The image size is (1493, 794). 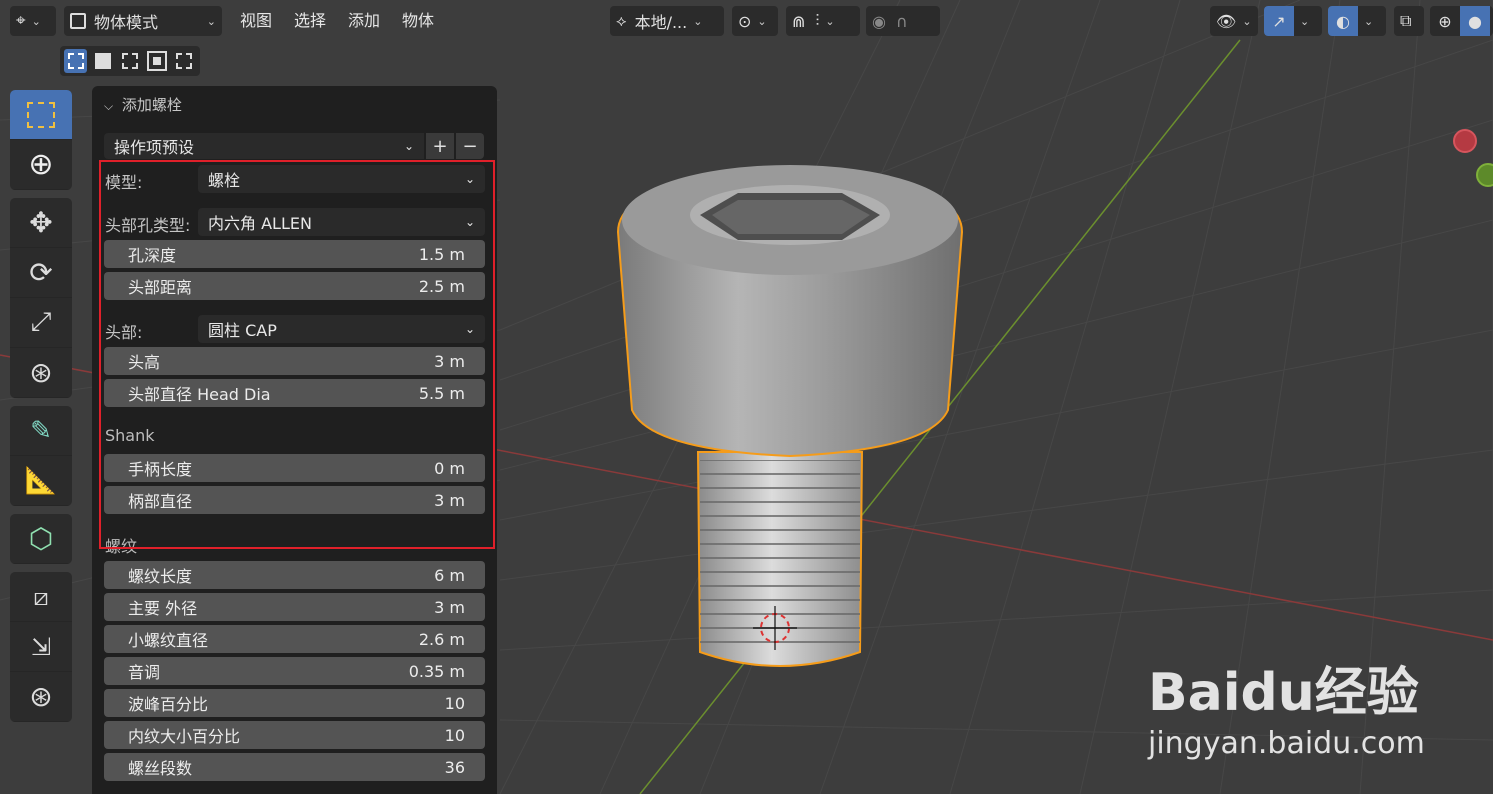 What do you see at coordinates (41, 223) in the screenshot?
I see `move-tool: ✥` at bounding box center [41, 223].